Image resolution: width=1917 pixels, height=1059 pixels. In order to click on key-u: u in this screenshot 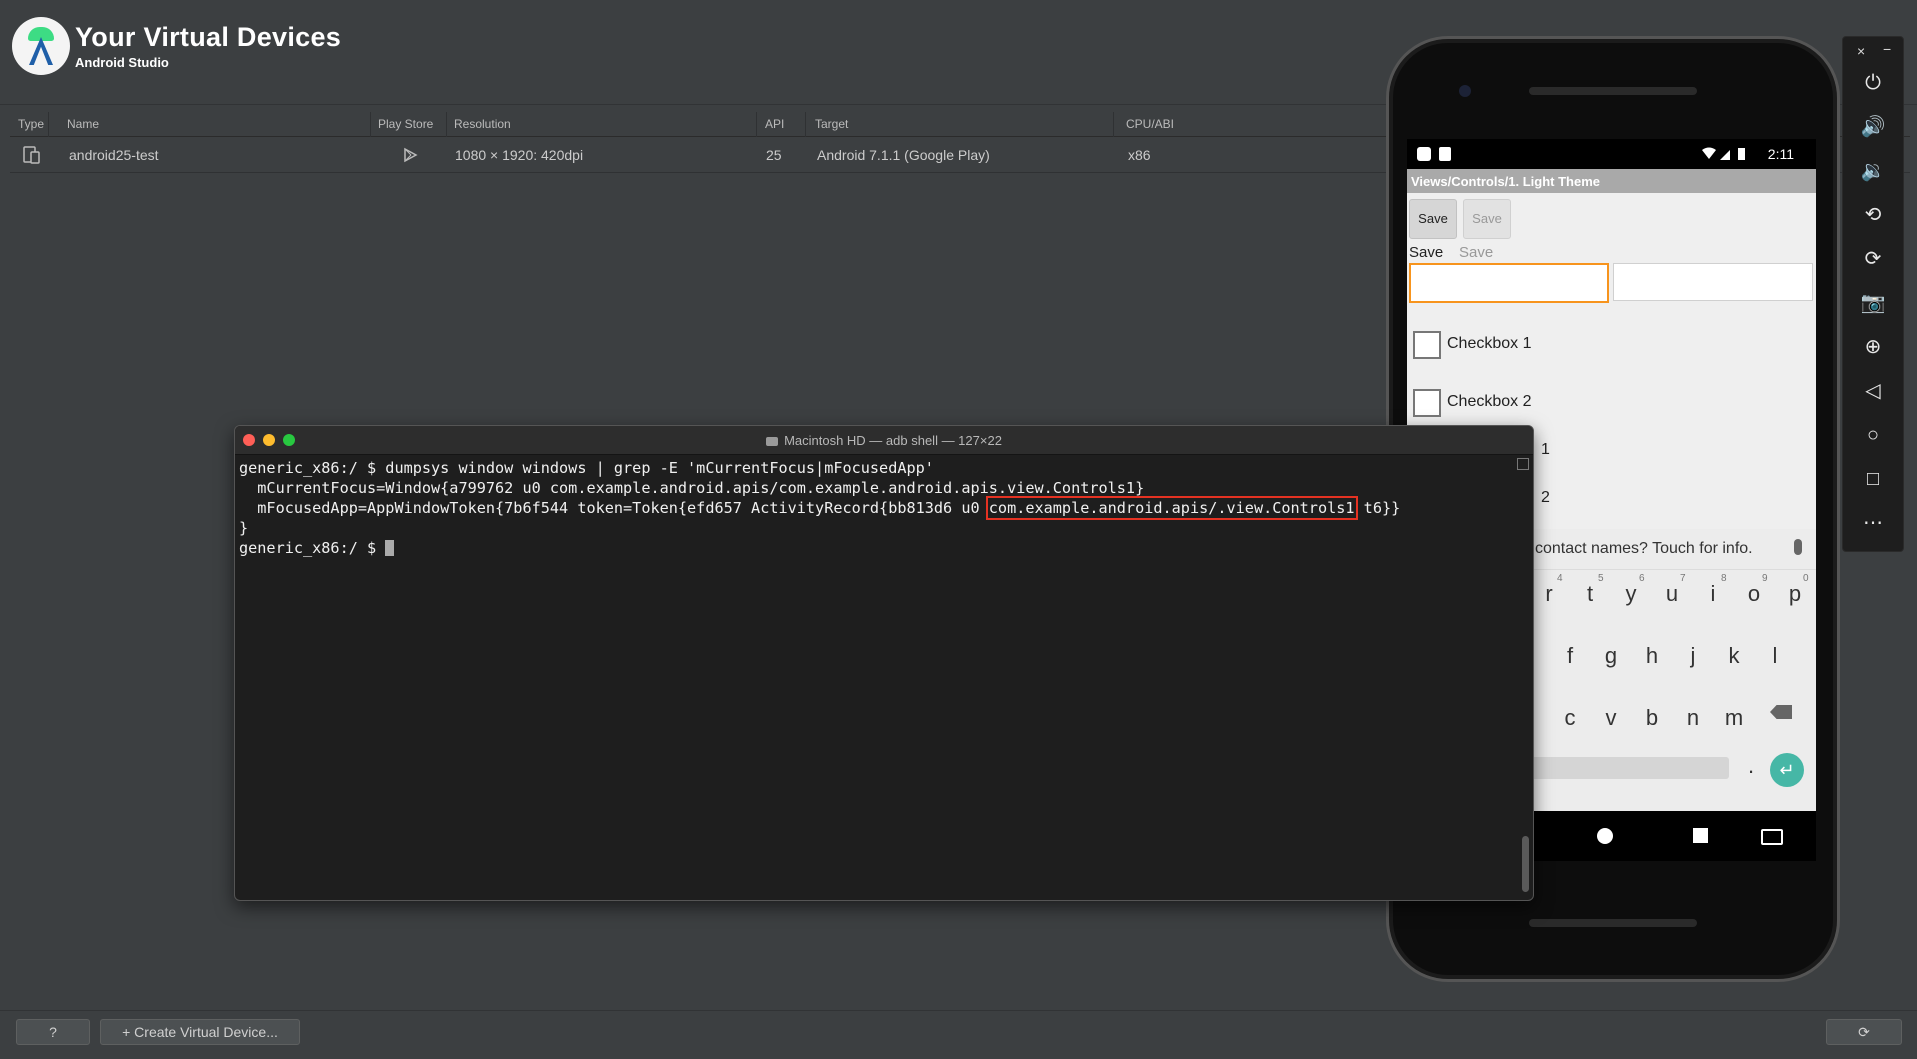, I will do `click(1672, 594)`.